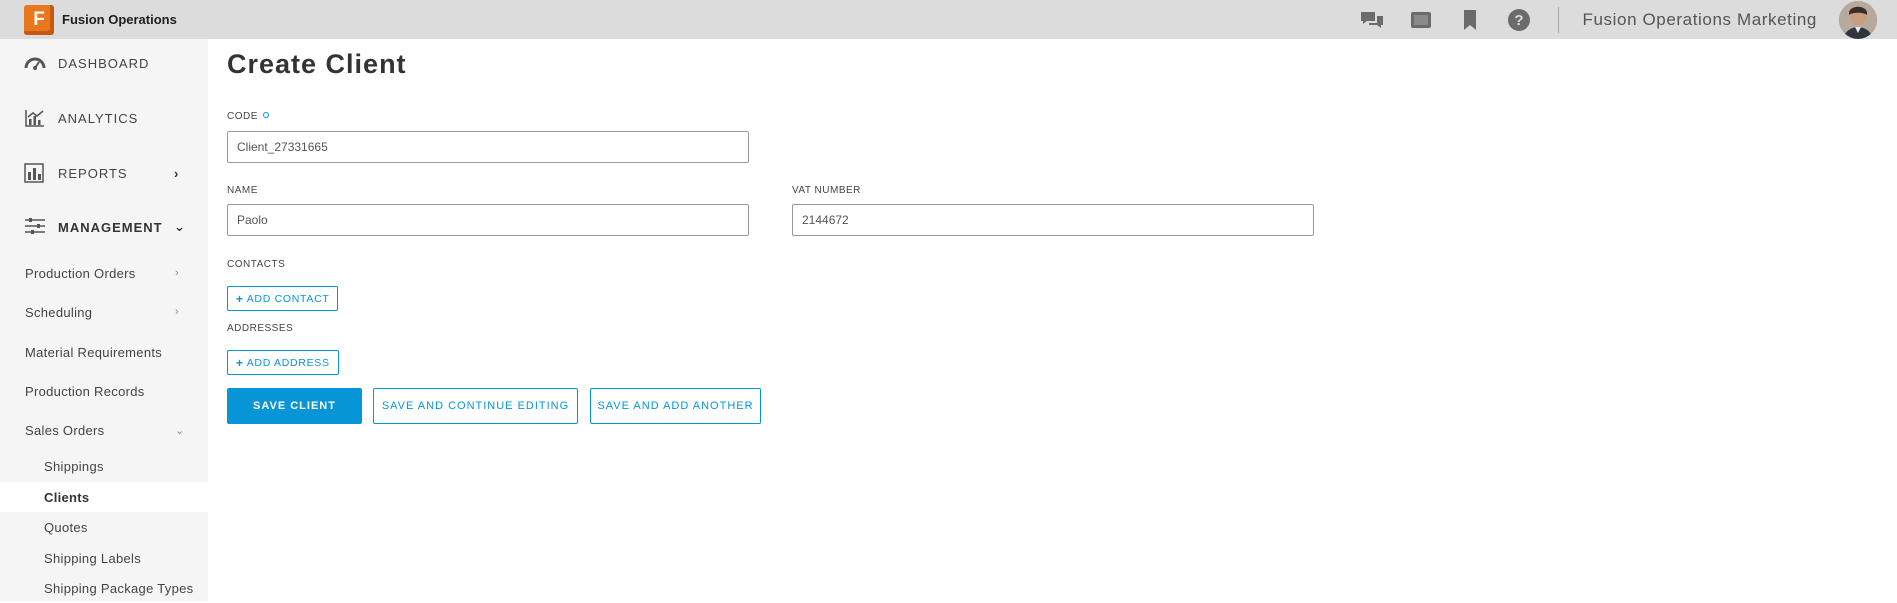 The width and height of the screenshot is (1897, 603). What do you see at coordinates (475, 406) in the screenshot?
I see `save-and-continue-editing-button: SAVE AND CONTINUE EDITING` at bounding box center [475, 406].